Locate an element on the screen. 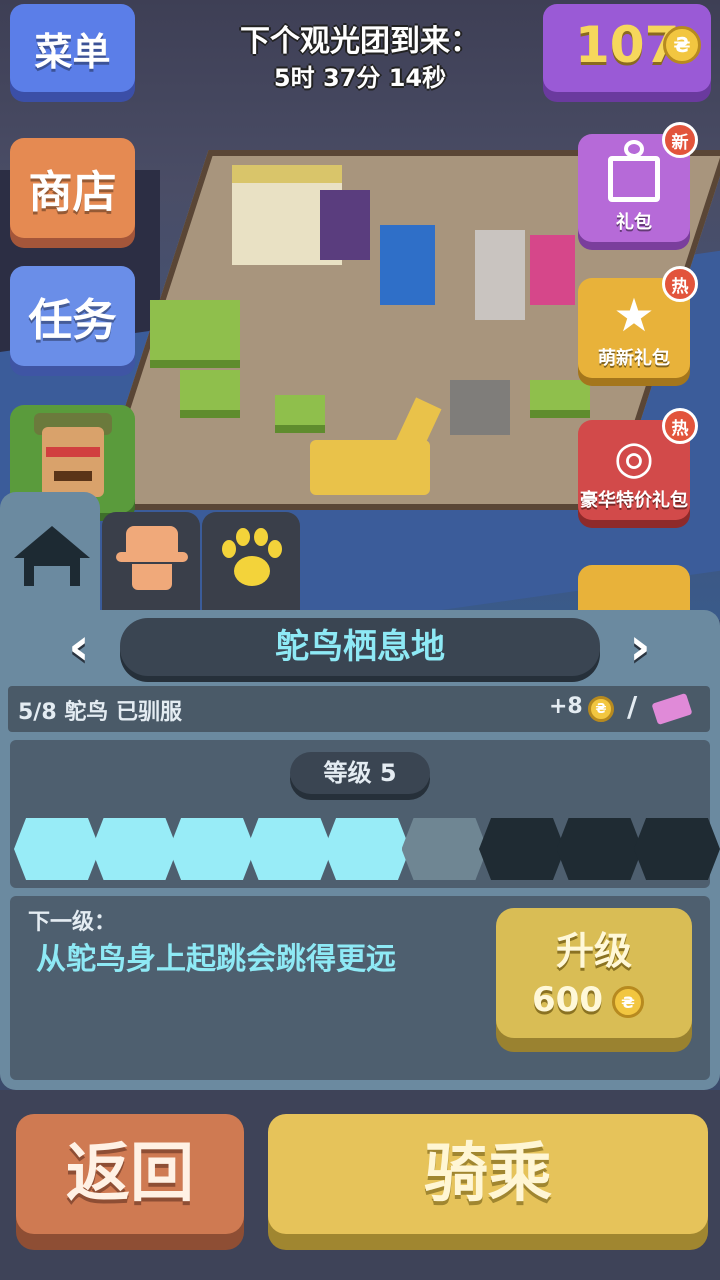  next-level-label: 下一级： is located at coordinates (72, 922).